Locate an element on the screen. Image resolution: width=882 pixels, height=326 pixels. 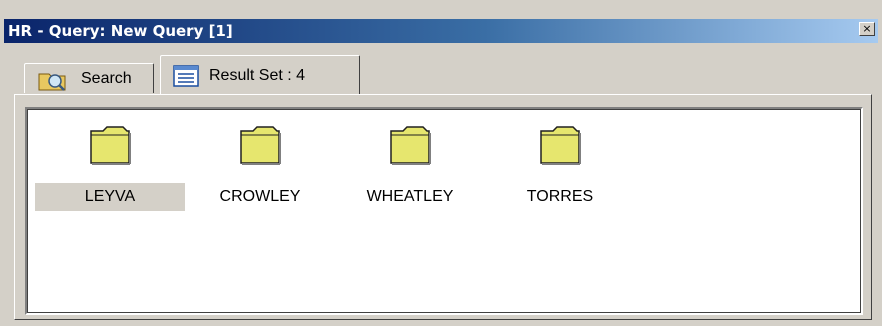
result-item-label: WHEATLEY is located at coordinates (410, 196).